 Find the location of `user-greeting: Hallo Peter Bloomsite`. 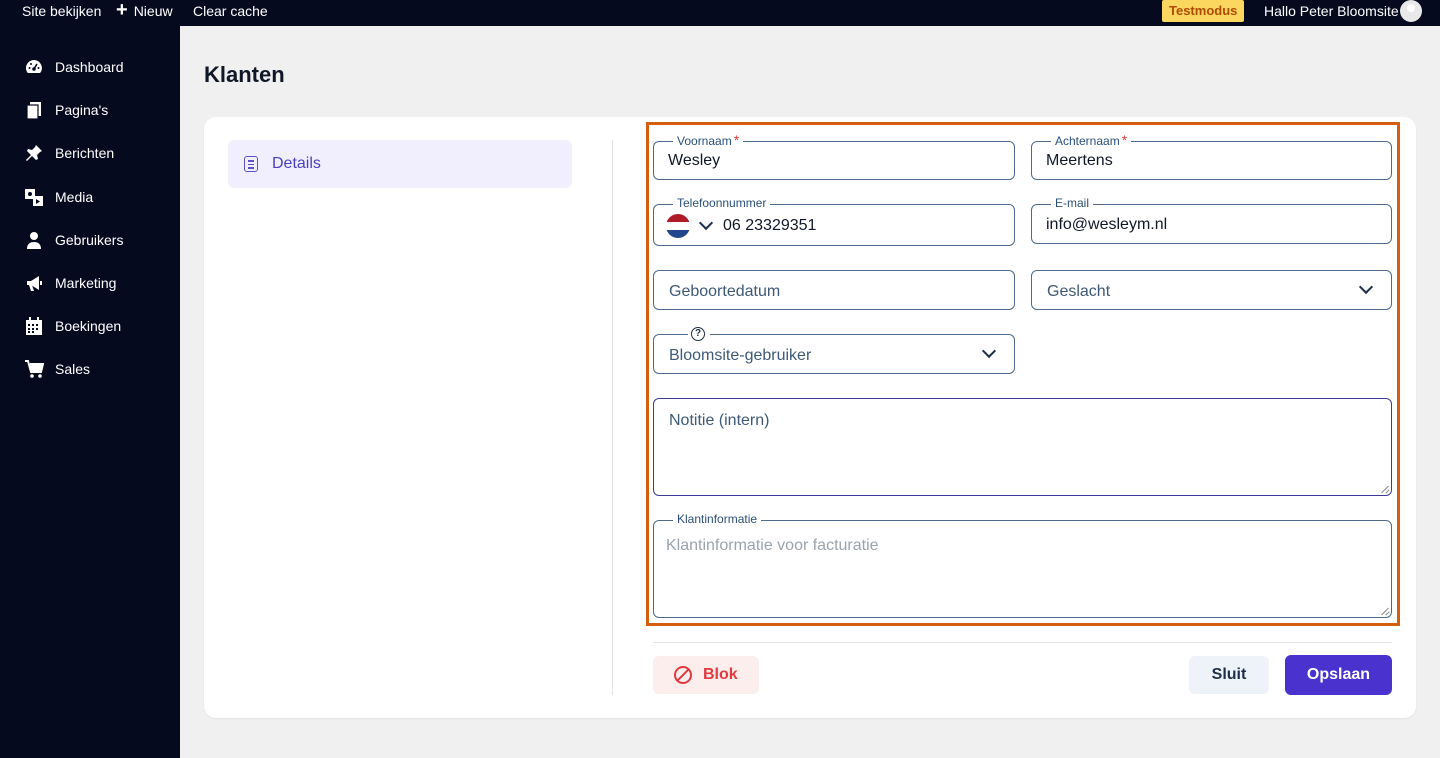

user-greeting: Hallo Peter Bloomsite is located at coordinates (1331, 13).